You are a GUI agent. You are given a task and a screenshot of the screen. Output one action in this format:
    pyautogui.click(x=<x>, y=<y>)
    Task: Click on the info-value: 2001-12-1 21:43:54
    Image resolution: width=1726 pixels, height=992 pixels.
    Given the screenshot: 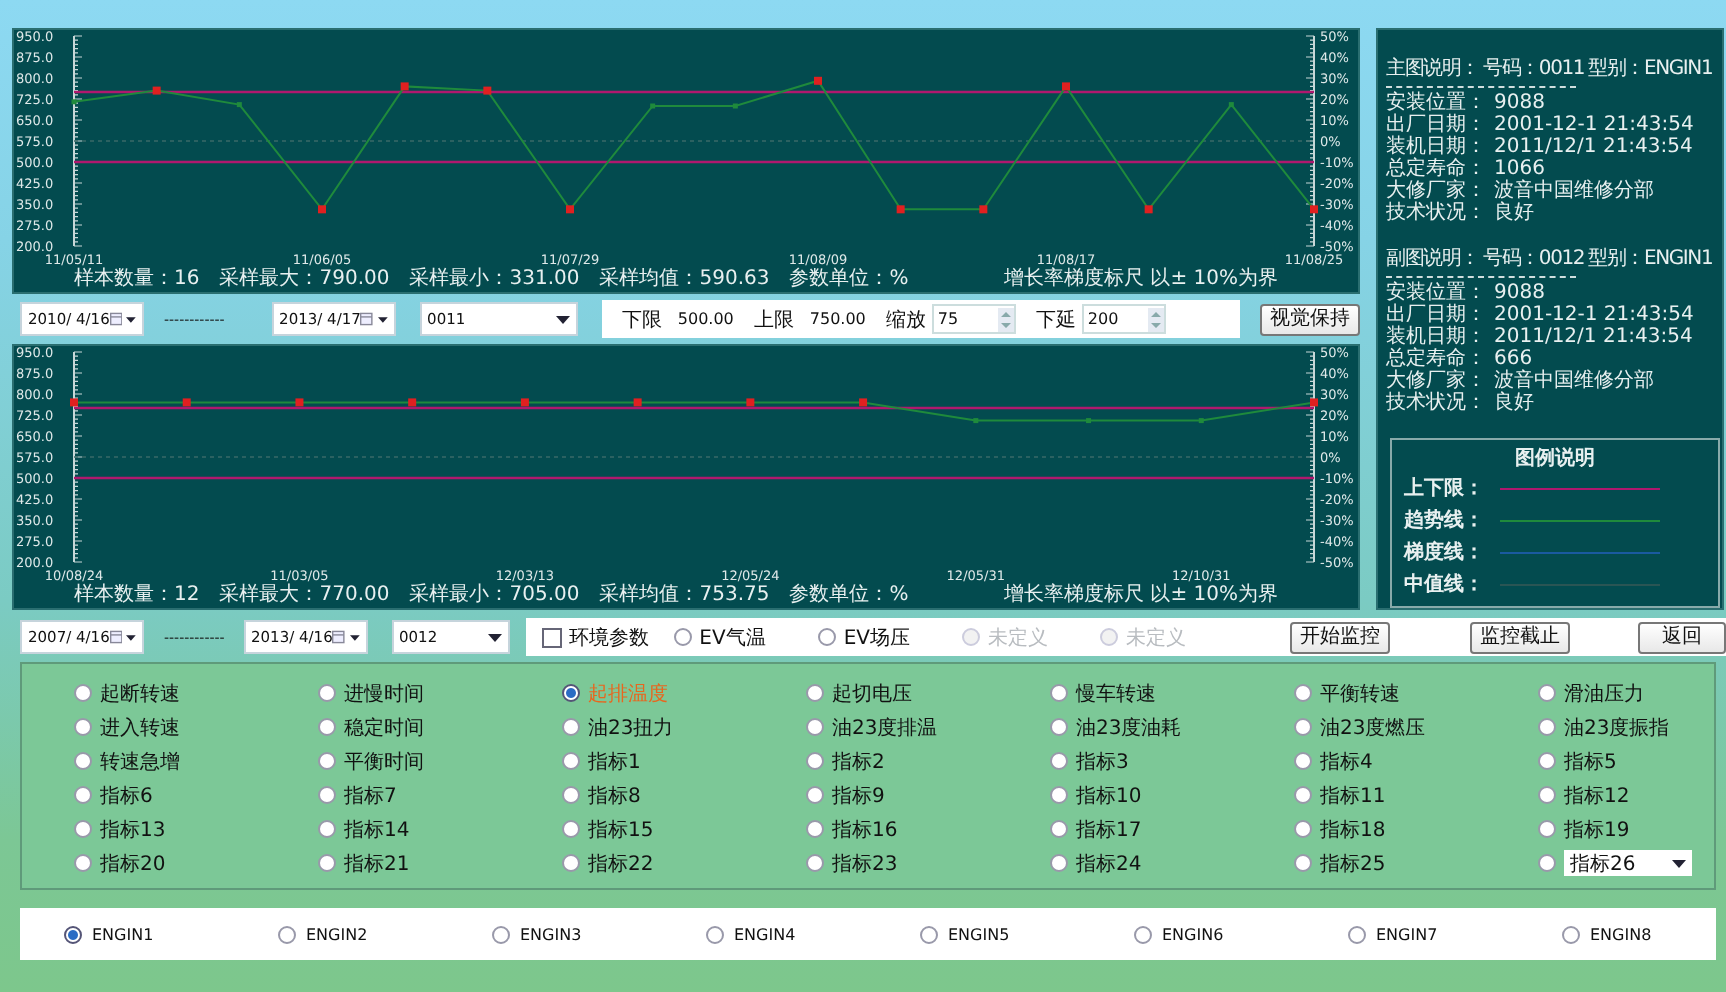 What is the action you would take?
    pyautogui.click(x=1594, y=315)
    